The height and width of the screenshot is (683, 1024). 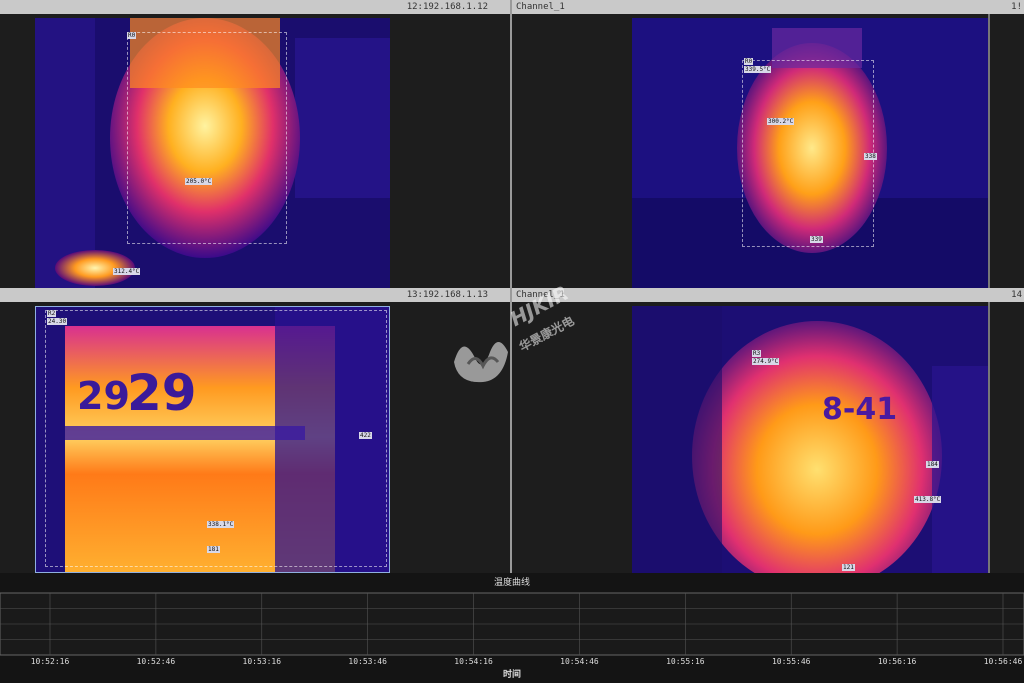 What do you see at coordinates (1016, 295) in the screenshot?
I see `pane-edge-label: 14` at bounding box center [1016, 295].